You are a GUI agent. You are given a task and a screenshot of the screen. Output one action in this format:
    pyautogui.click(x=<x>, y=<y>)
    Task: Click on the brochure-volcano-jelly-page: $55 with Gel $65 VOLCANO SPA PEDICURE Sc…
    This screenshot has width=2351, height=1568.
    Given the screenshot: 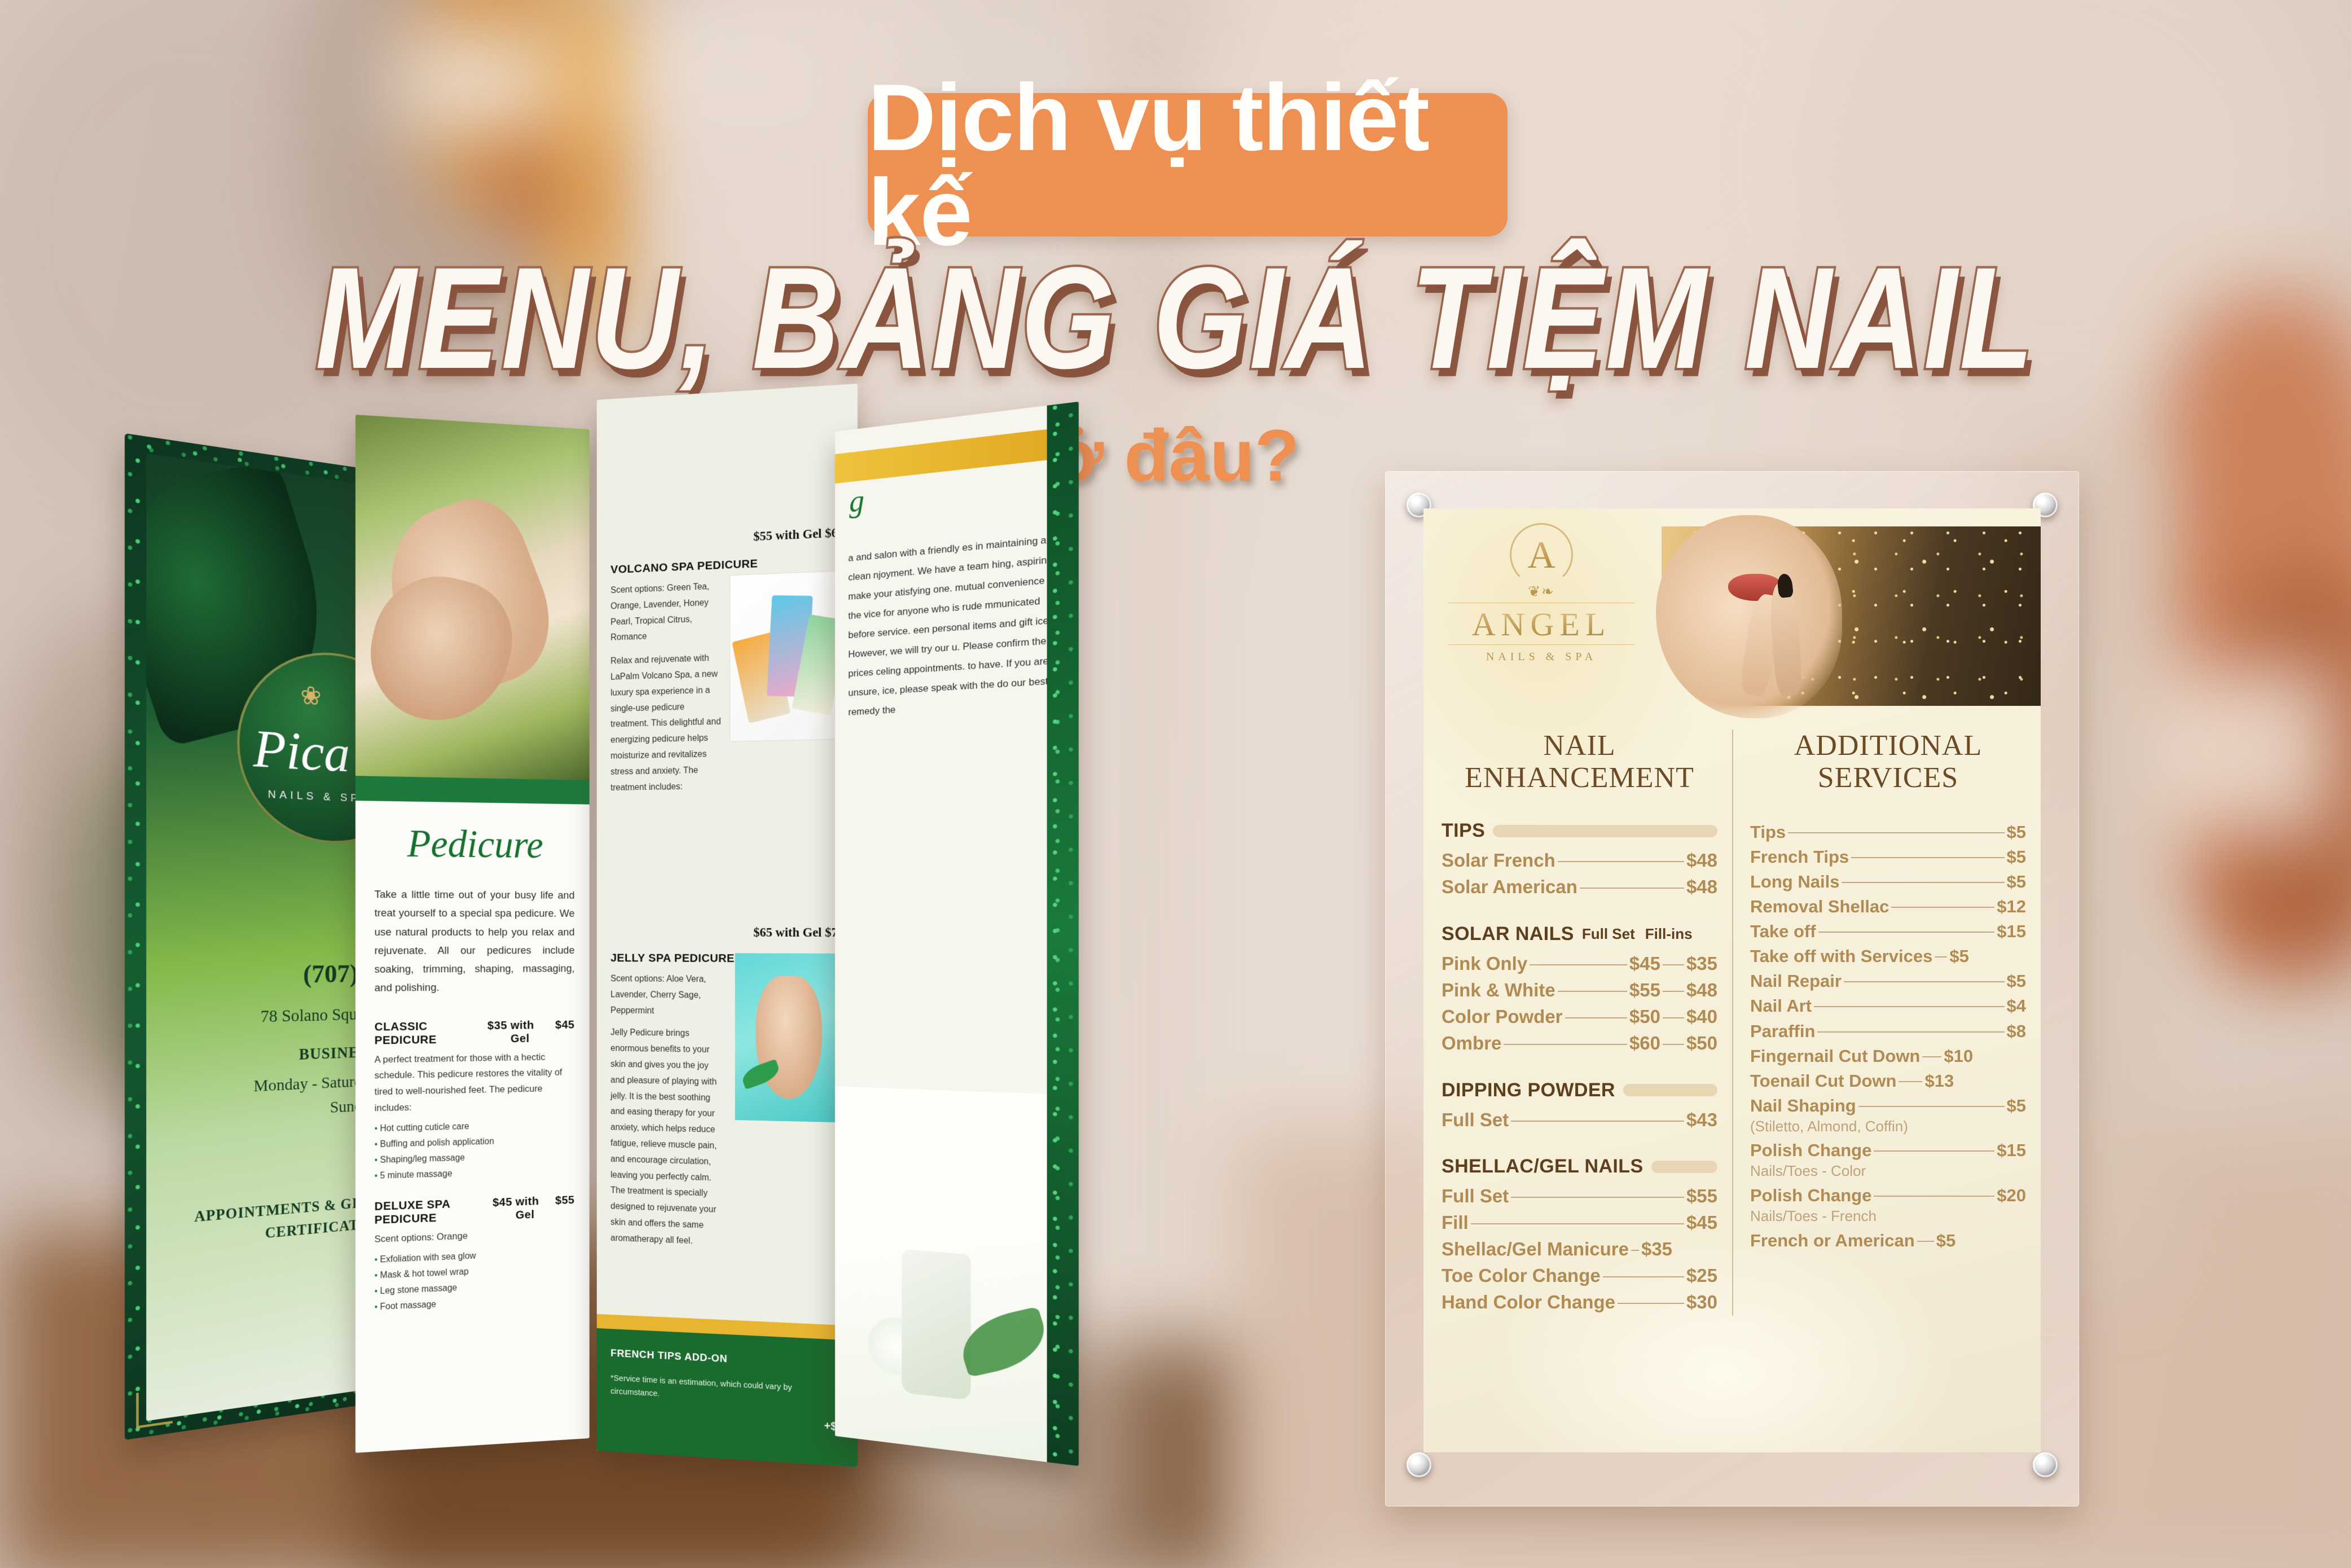 What is the action you would take?
    pyautogui.click(x=727, y=925)
    